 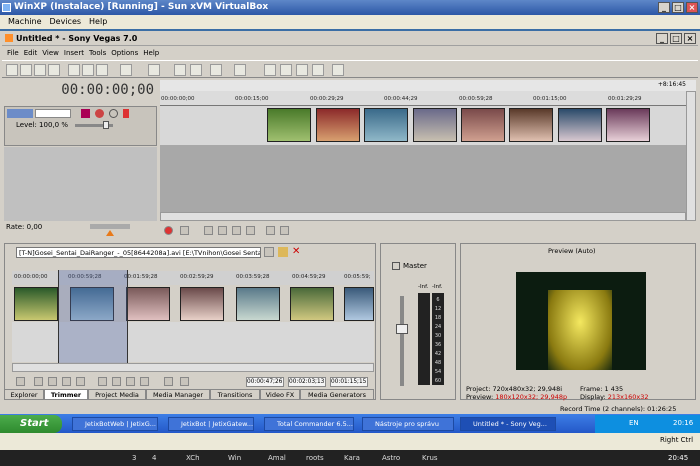 I want to click on rate-thumb-icon, so click(x=110, y=233).